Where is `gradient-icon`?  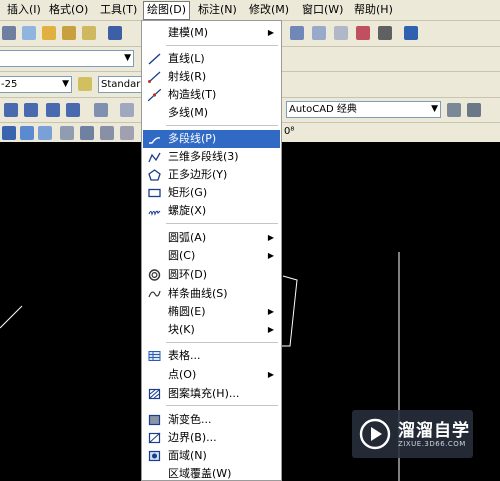
gradient-icon is located at coordinates (154, 420).